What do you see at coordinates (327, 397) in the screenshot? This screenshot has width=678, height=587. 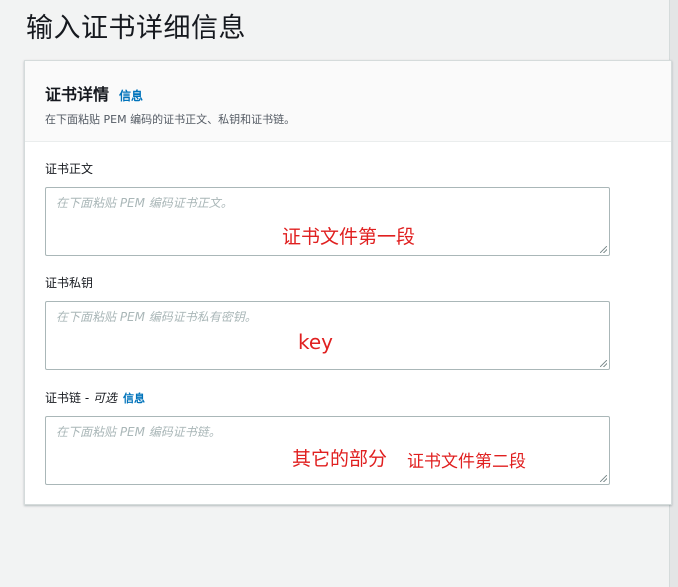 I see `certificate-chain-label: 证书链 - 可选 信息` at bounding box center [327, 397].